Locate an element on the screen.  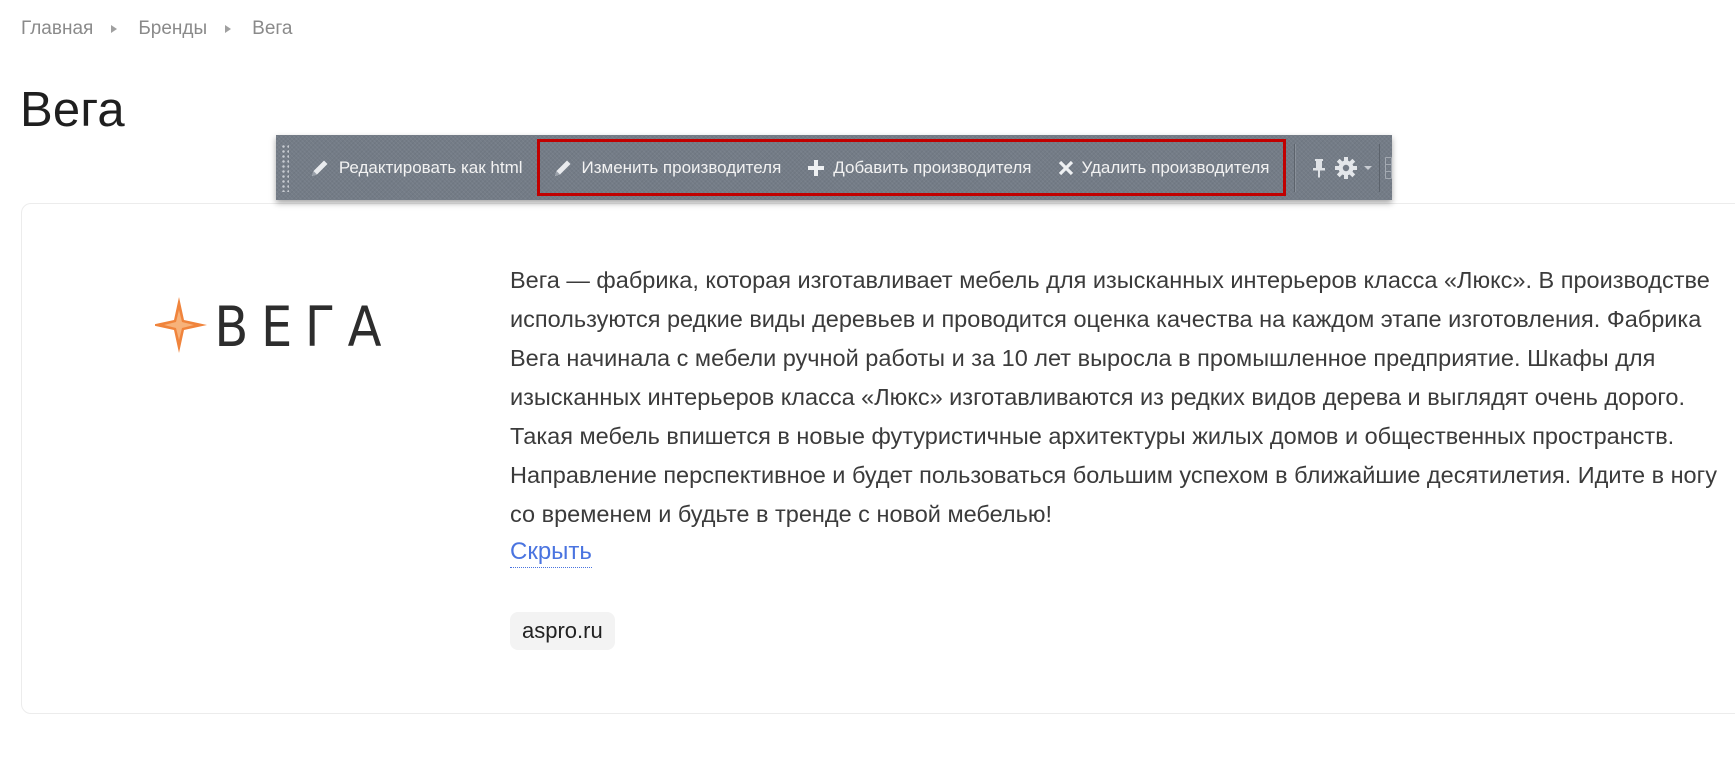
gear-icon is located at coordinates (1345, 167).